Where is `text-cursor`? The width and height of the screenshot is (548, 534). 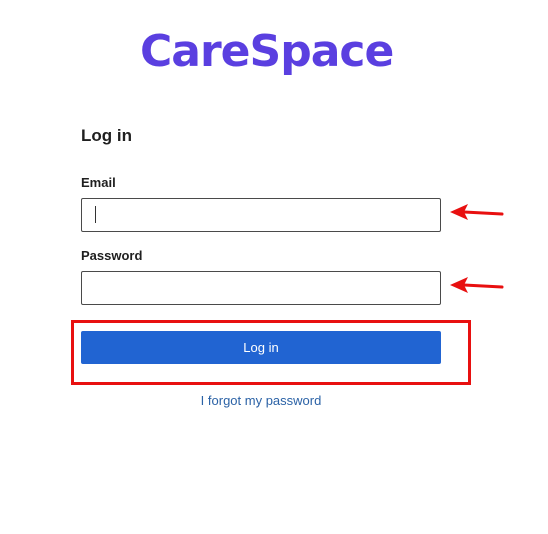
text-cursor is located at coordinates (95, 214).